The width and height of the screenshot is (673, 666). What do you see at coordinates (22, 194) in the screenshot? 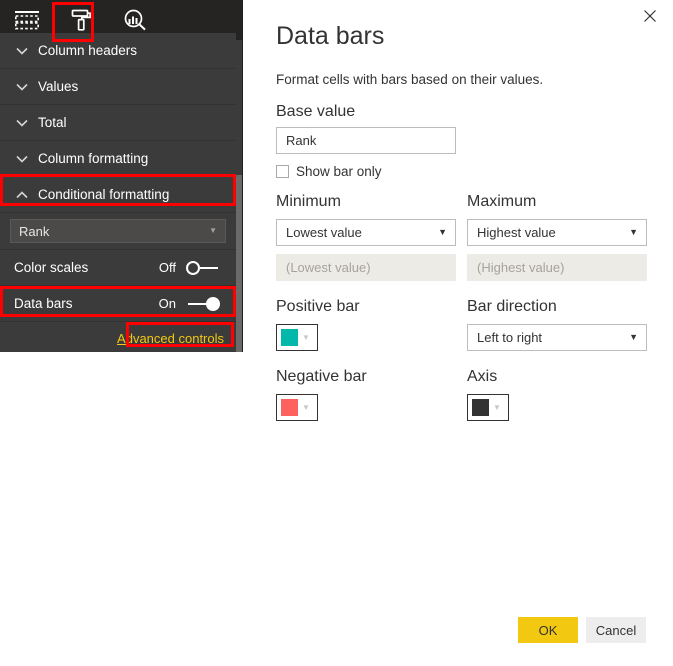
I see `chevron-up-icon` at bounding box center [22, 194].